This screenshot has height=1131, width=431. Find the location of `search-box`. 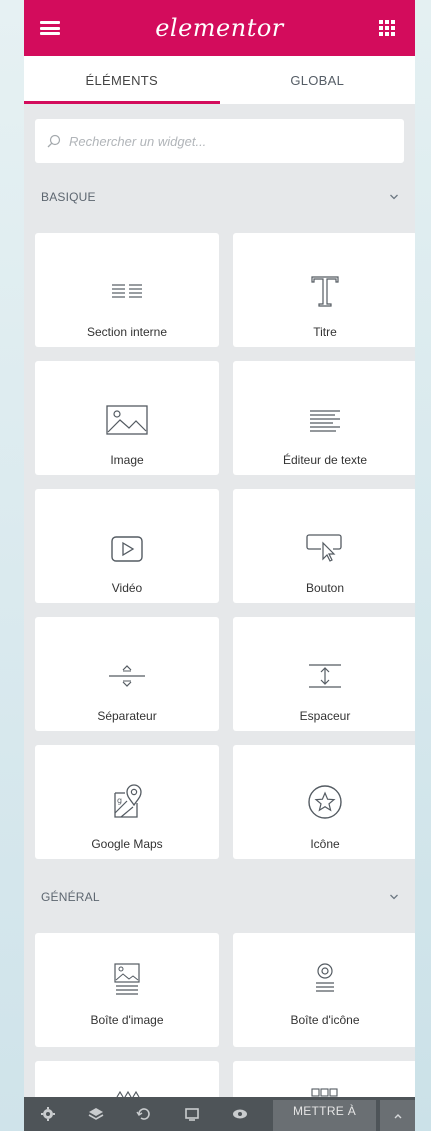

search-box is located at coordinates (219, 141).